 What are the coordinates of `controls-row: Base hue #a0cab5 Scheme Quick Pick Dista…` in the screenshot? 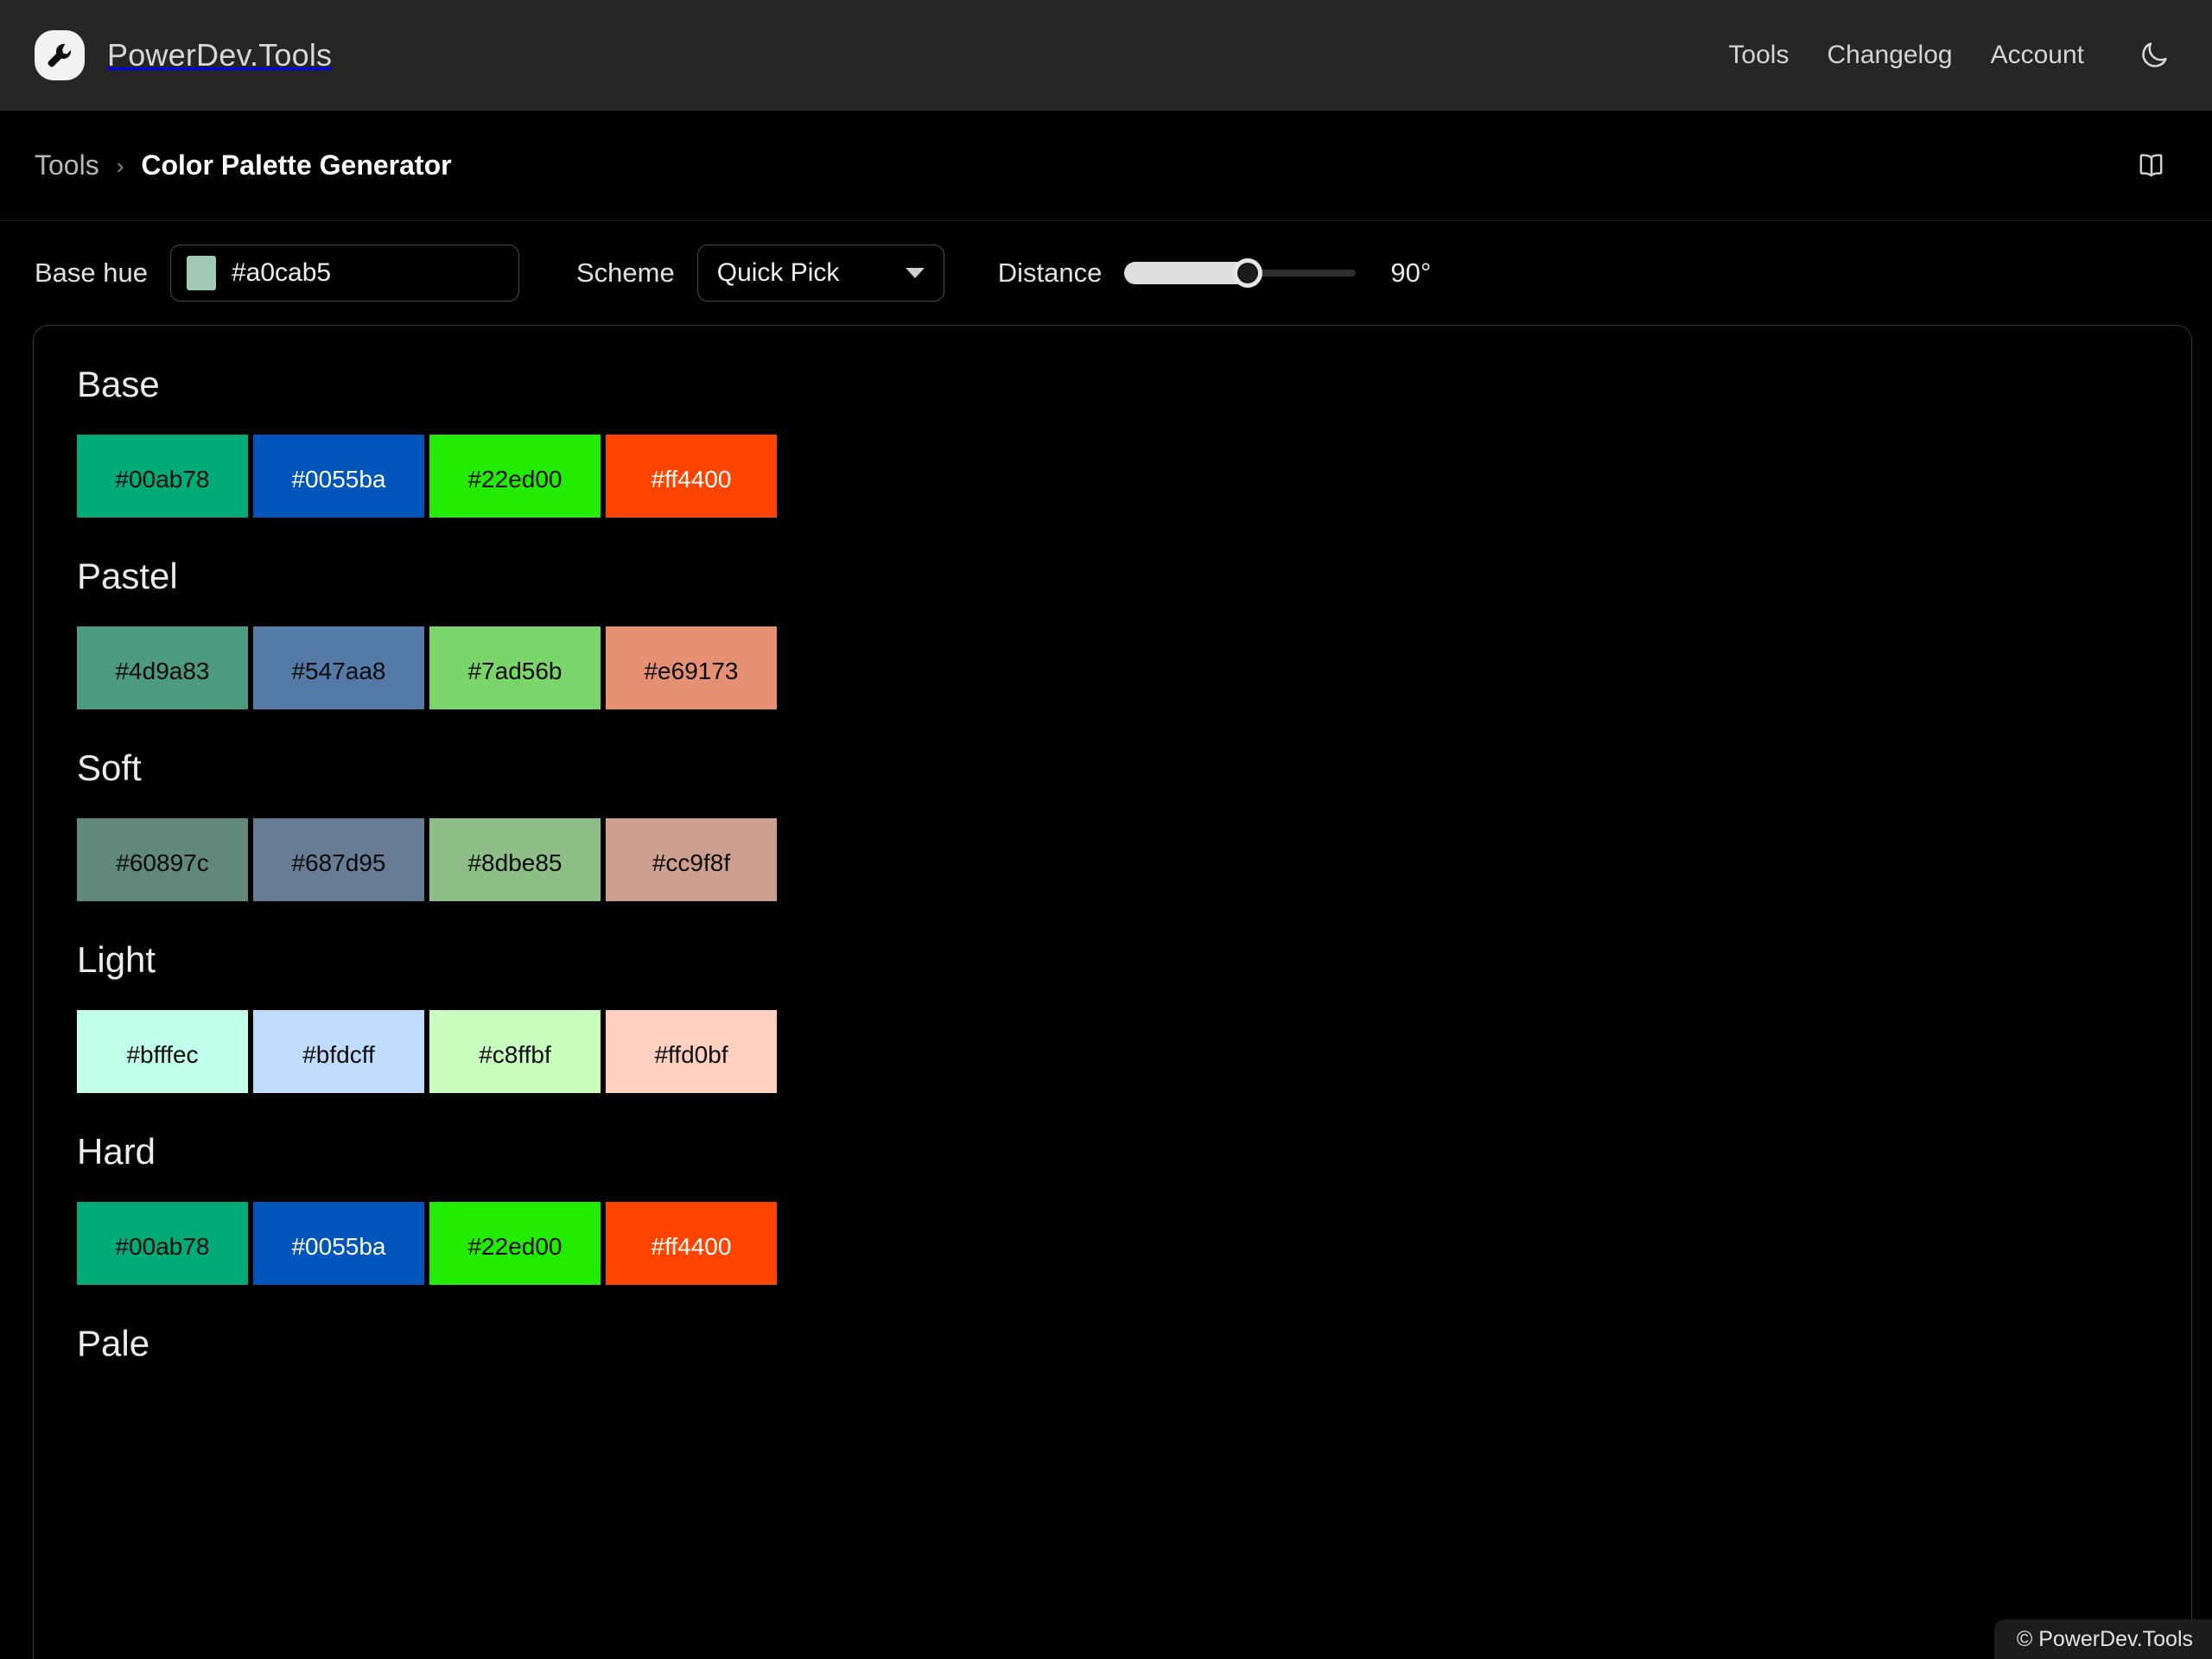 It's located at (1106, 273).